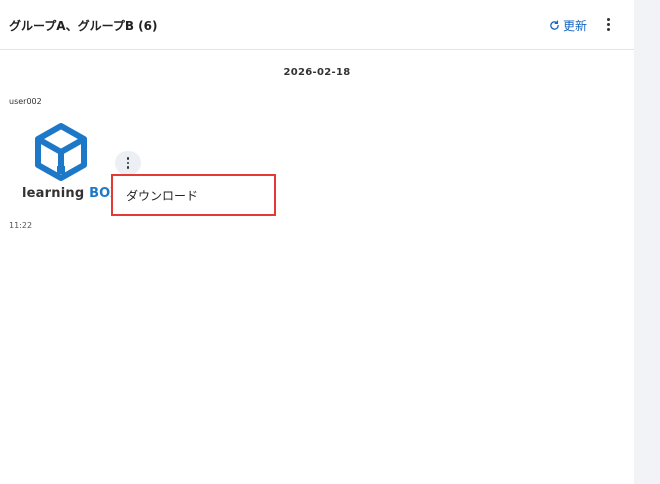 The image size is (660, 484). Describe the element at coordinates (61, 152) in the screenshot. I see `learningbox-logo-icon` at that location.